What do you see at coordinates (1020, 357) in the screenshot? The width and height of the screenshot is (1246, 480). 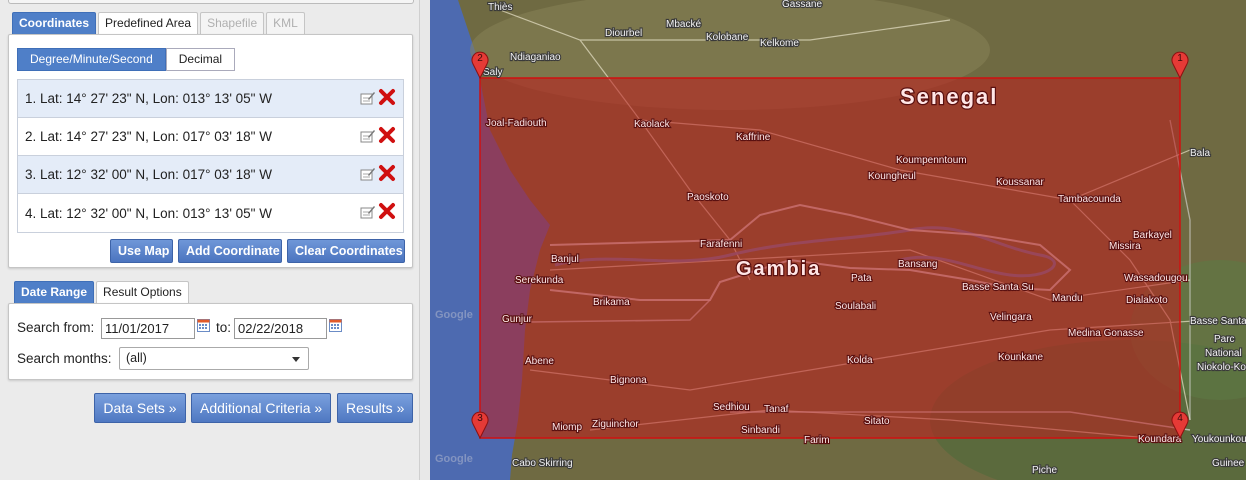 I see `place-label: Kounkane` at bounding box center [1020, 357].